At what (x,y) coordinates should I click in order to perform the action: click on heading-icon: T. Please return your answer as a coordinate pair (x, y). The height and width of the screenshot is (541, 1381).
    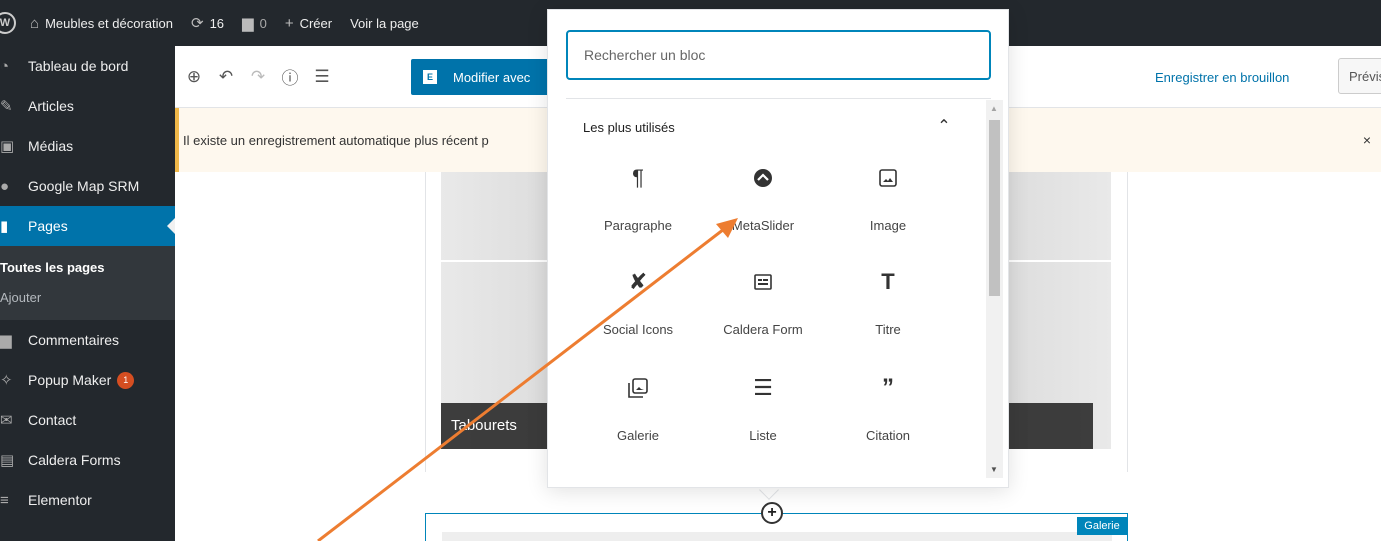
    Looking at the image, I should click on (888, 281).